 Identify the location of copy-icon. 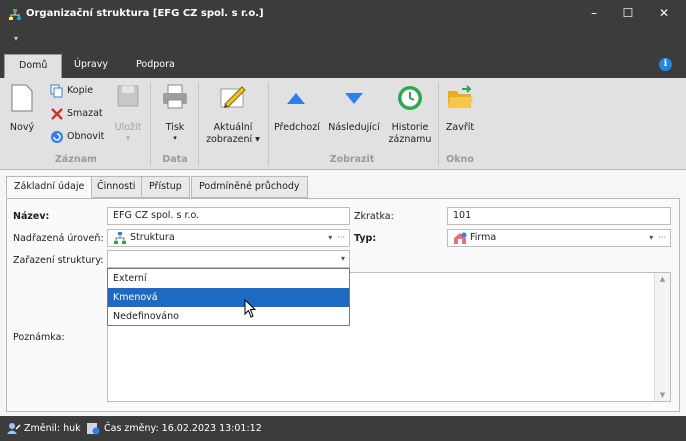
(56, 90).